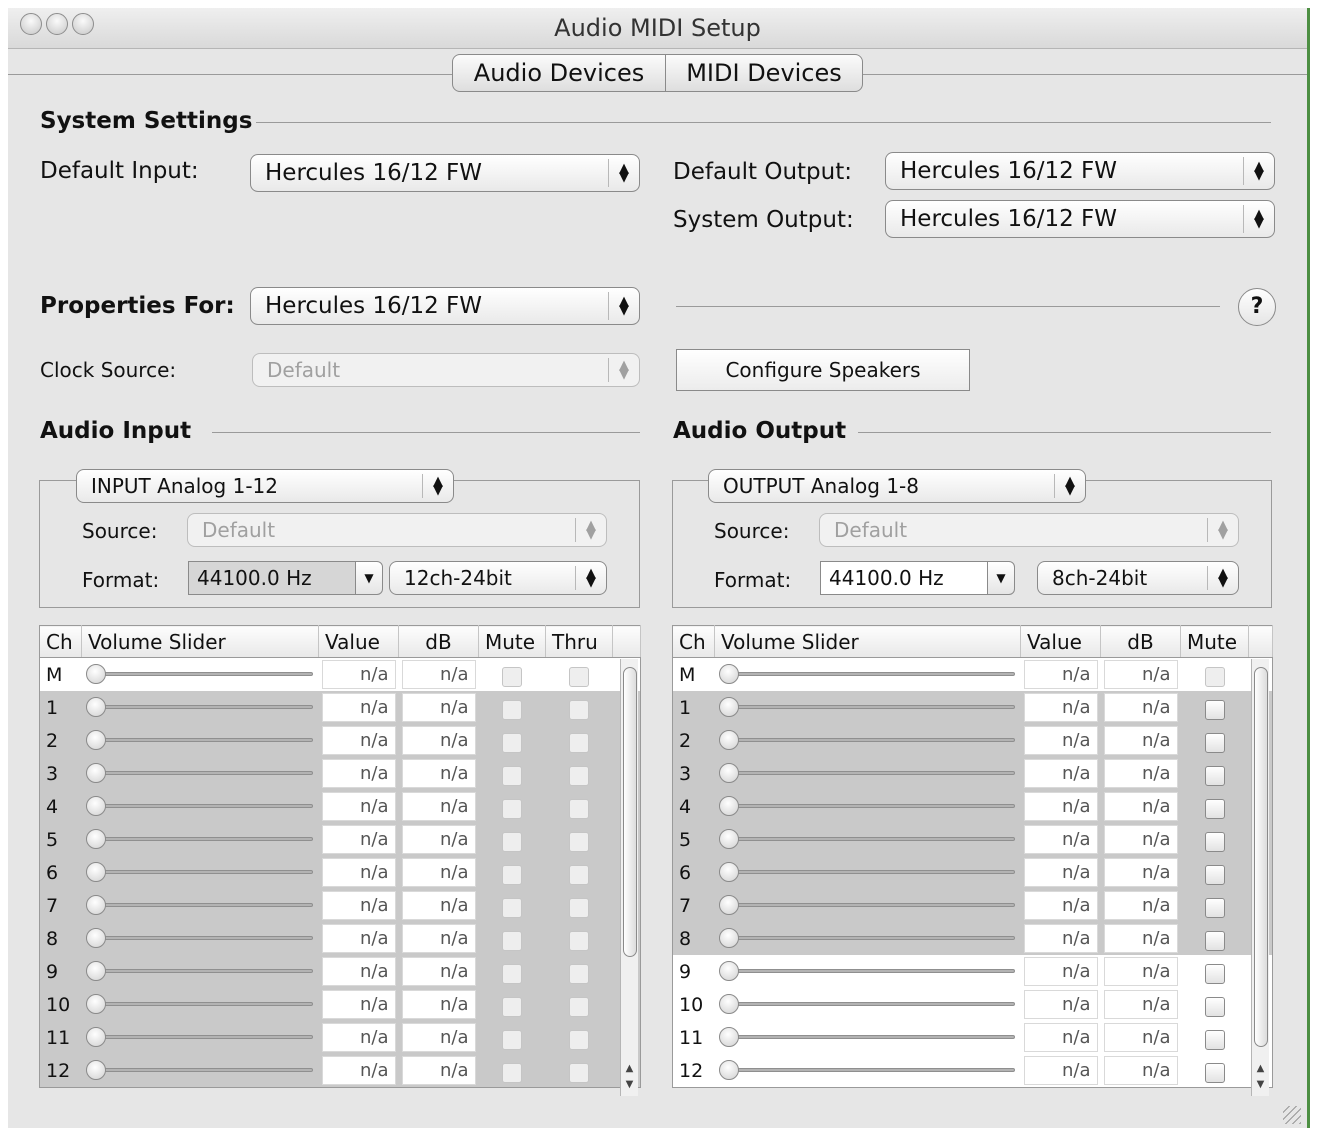 Image resolution: width=1319 pixels, height=1128 pixels. I want to click on help-button: ?, so click(1257, 307).